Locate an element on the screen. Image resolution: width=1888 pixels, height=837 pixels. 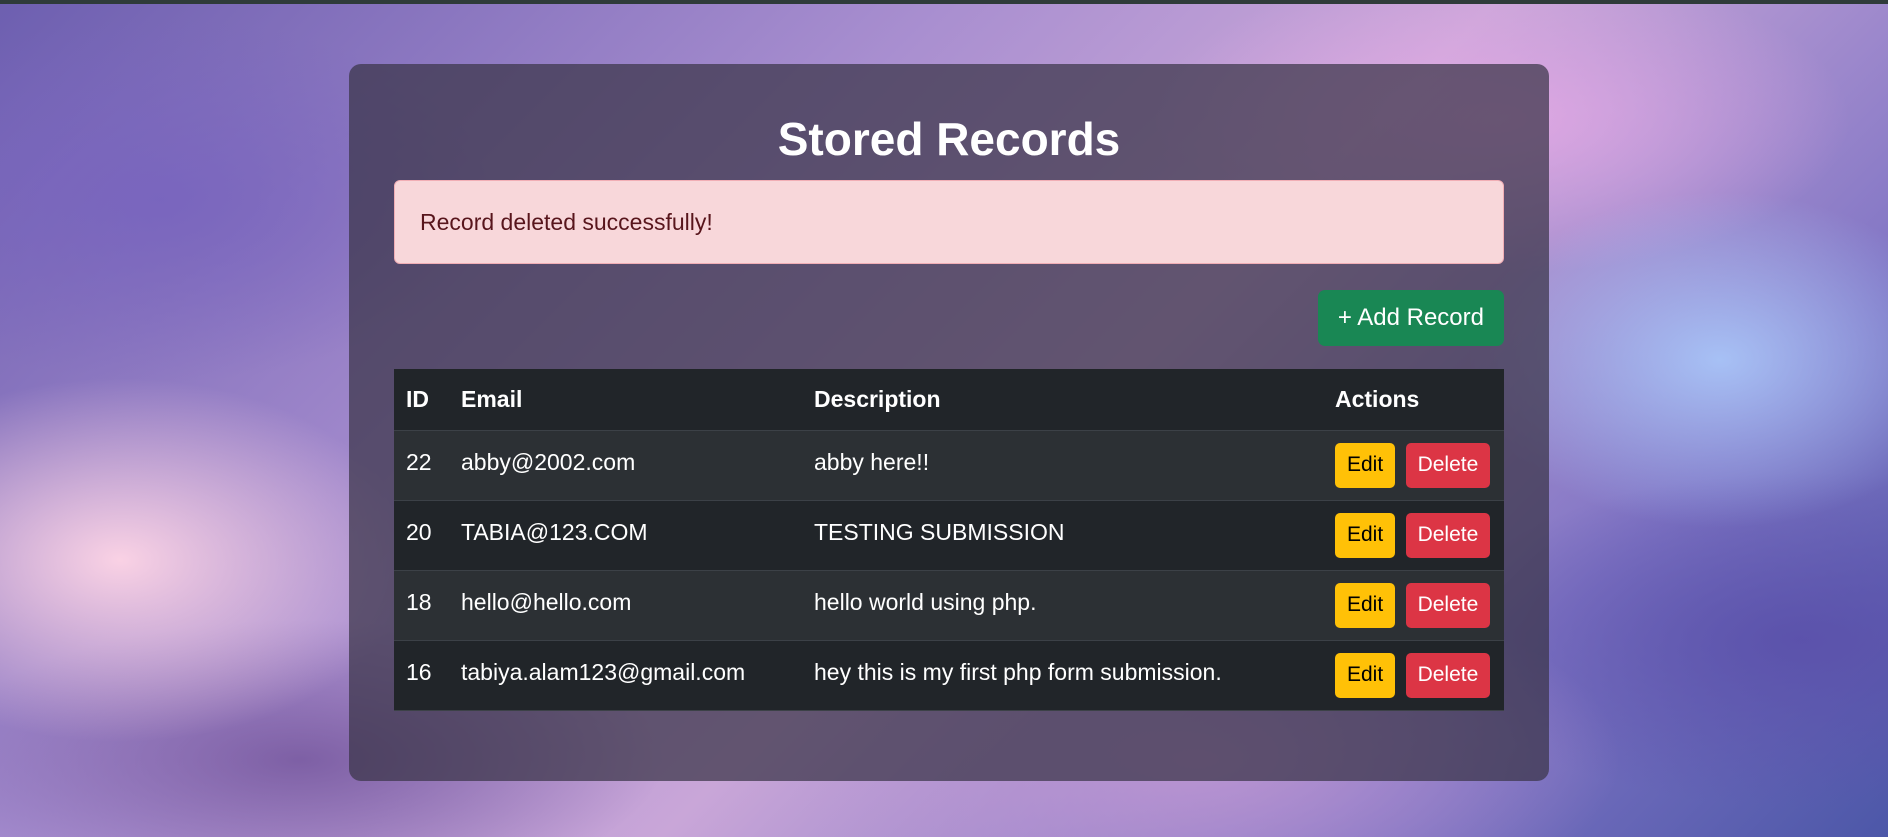
header-actions: Actions is located at coordinates (1413, 400).